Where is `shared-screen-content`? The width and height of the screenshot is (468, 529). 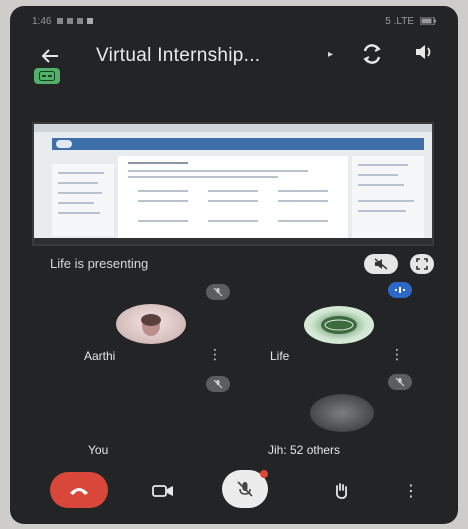
shared-screen-content is located at coordinates (233, 197).